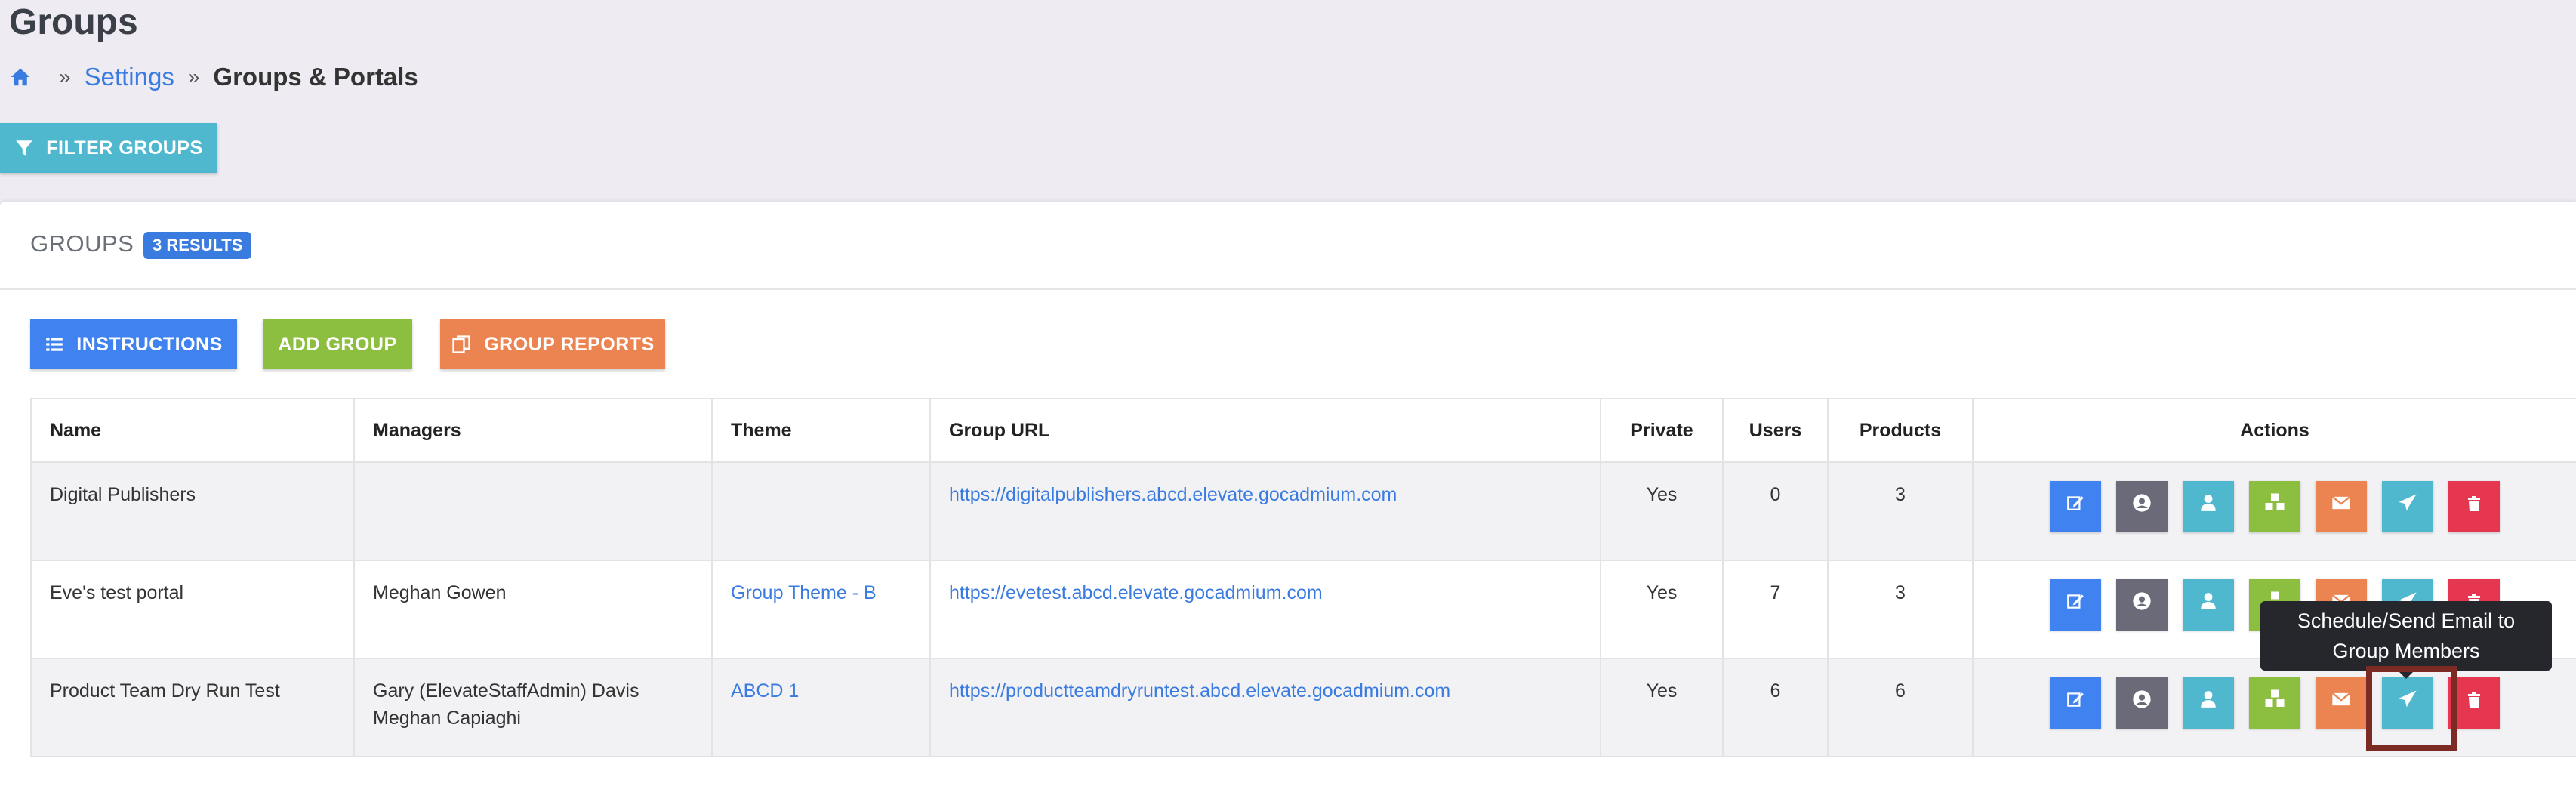 The width and height of the screenshot is (2576, 808). Describe the element at coordinates (440, 592) in the screenshot. I see `manager-name: Meghan Gowen` at that location.